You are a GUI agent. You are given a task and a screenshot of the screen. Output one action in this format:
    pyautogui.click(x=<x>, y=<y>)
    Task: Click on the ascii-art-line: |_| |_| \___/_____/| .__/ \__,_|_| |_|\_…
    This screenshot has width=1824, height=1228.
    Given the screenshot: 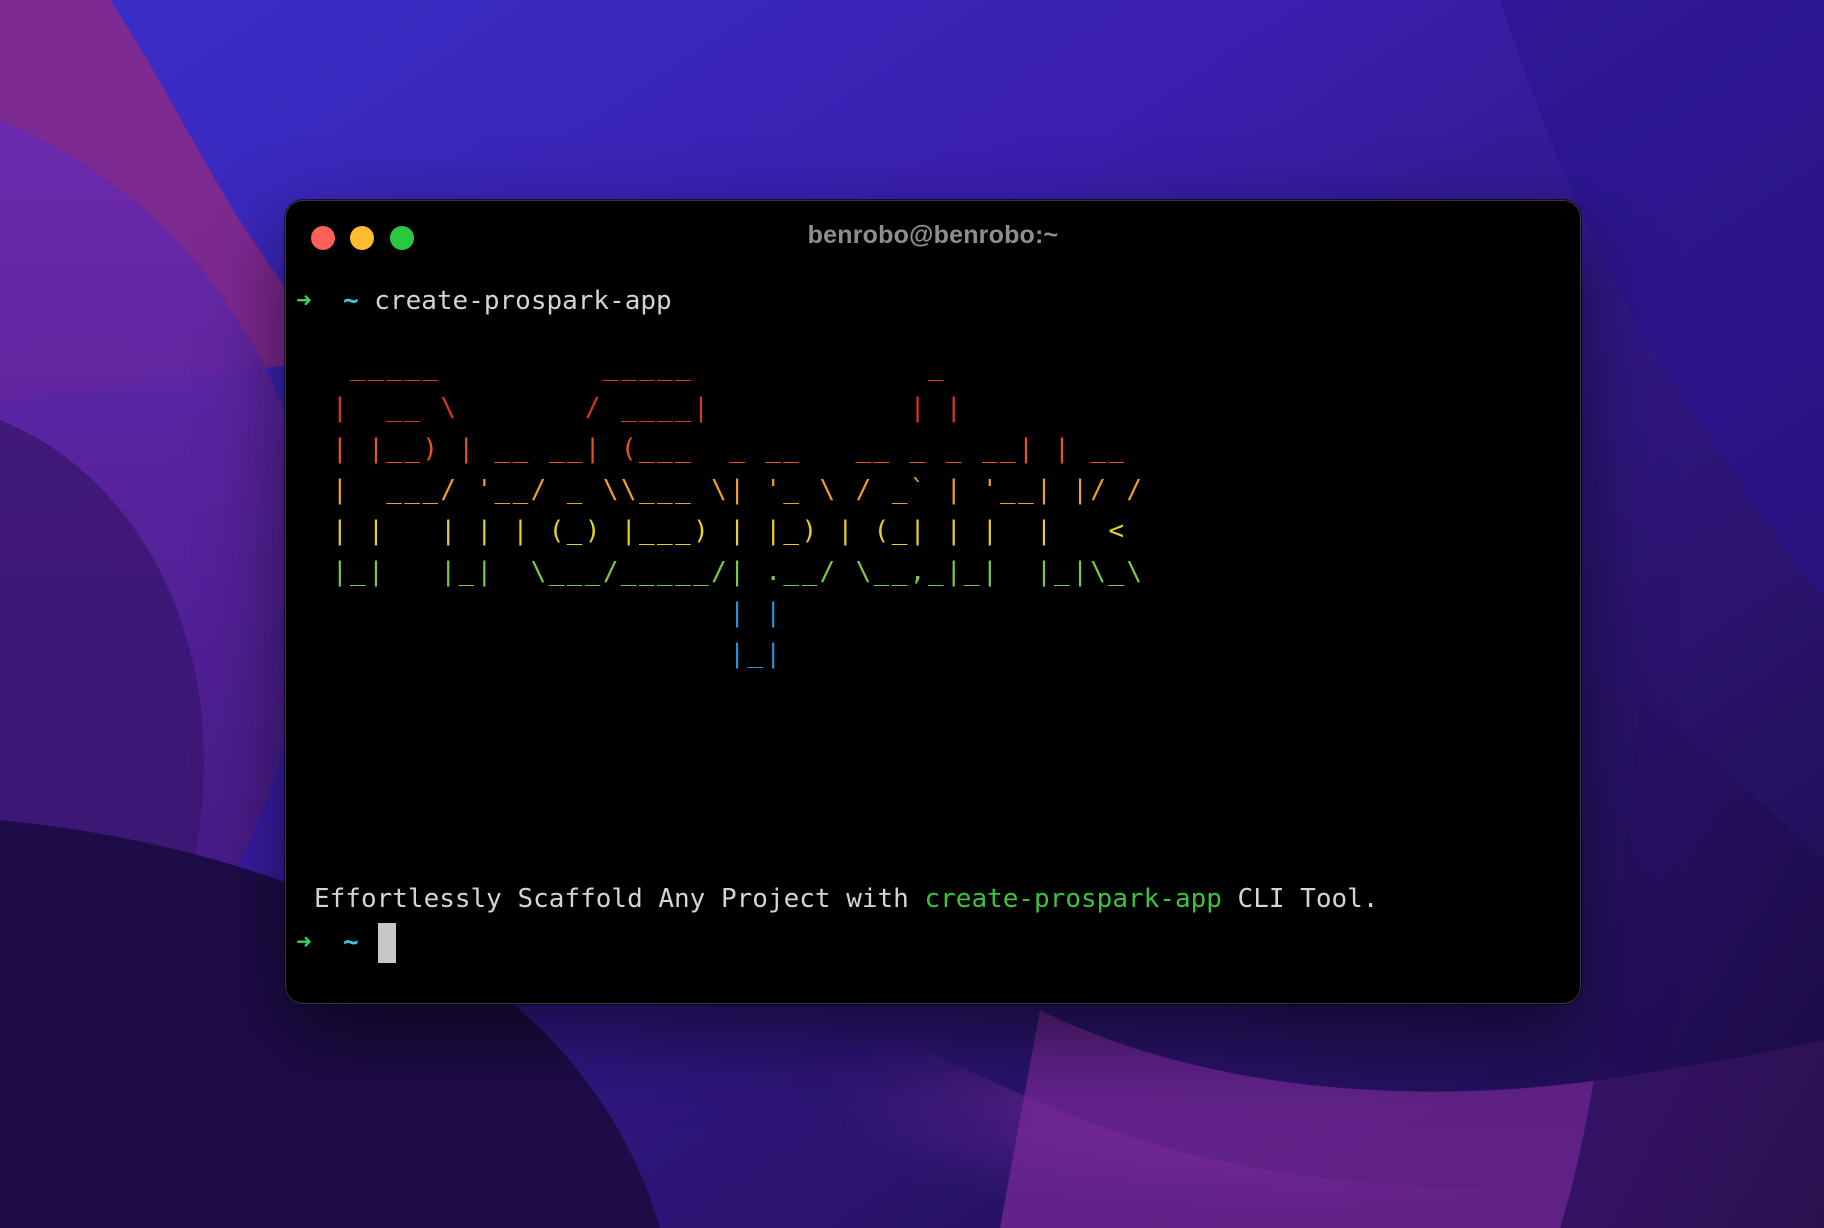 What is the action you would take?
    pyautogui.click(x=729, y=572)
    